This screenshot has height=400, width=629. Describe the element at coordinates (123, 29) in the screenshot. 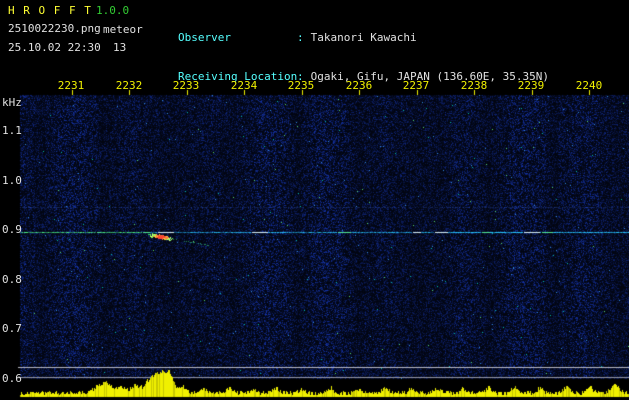

I see `observation-mode-label: meteor` at that location.